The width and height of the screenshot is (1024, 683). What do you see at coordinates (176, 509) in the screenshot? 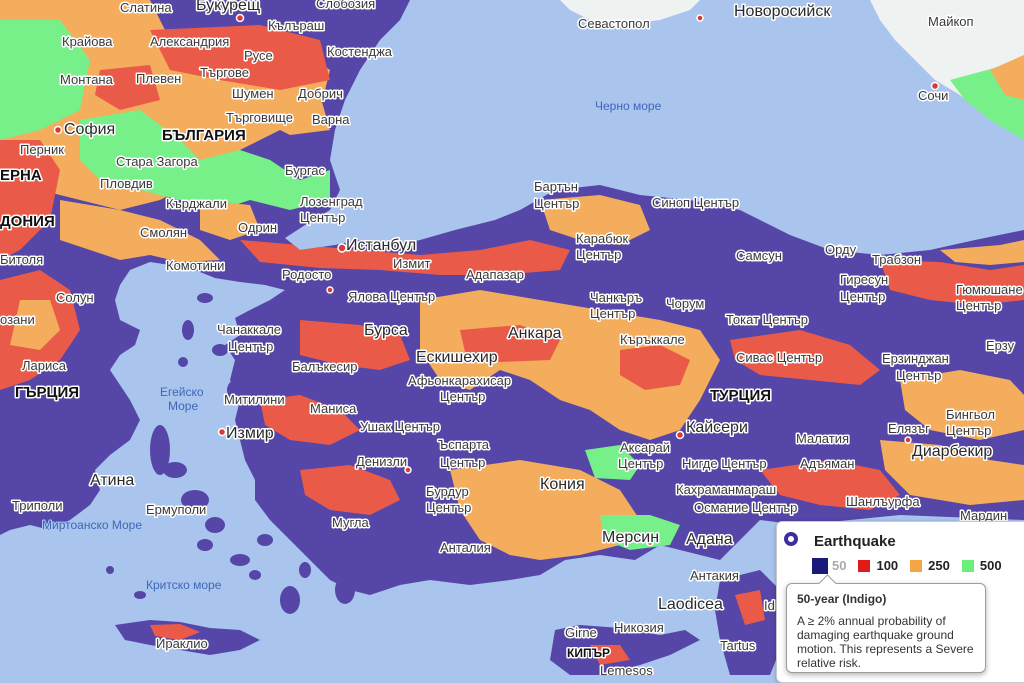
I see `city-label: Ермуполи` at bounding box center [176, 509].